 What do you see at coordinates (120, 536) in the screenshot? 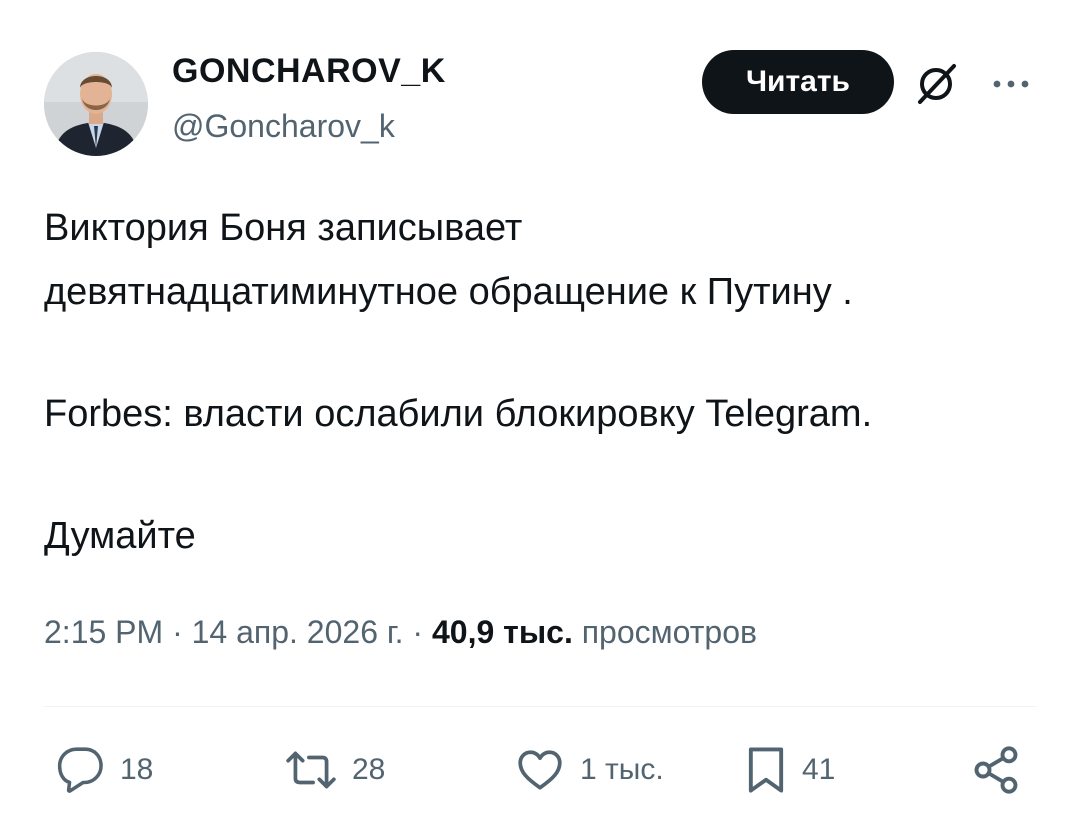
I see `tweet-line: Думайте` at bounding box center [120, 536].